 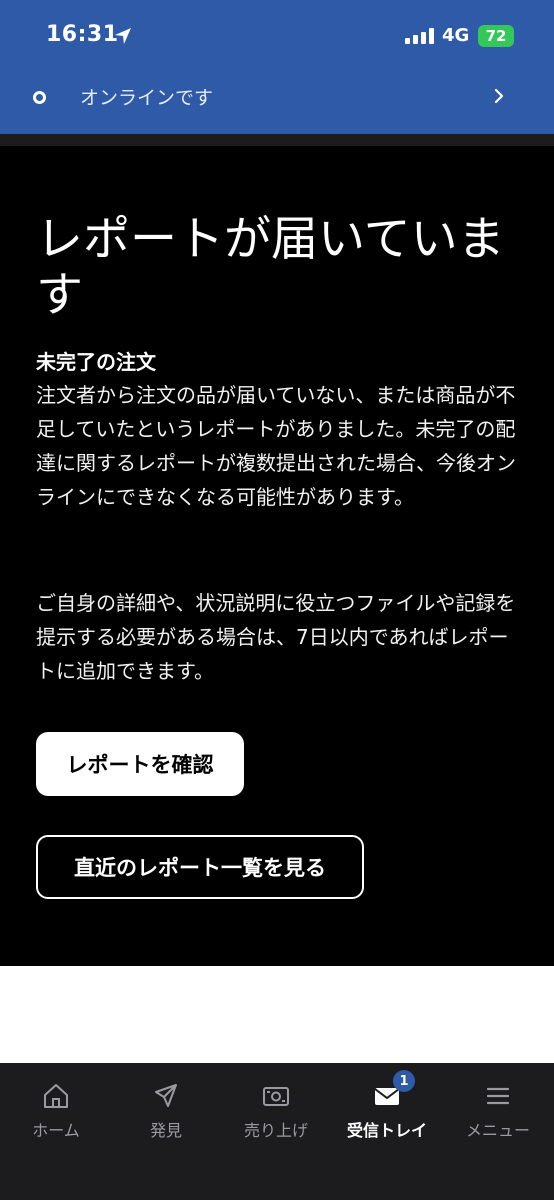 I want to click on header-divider, so click(x=277, y=140).